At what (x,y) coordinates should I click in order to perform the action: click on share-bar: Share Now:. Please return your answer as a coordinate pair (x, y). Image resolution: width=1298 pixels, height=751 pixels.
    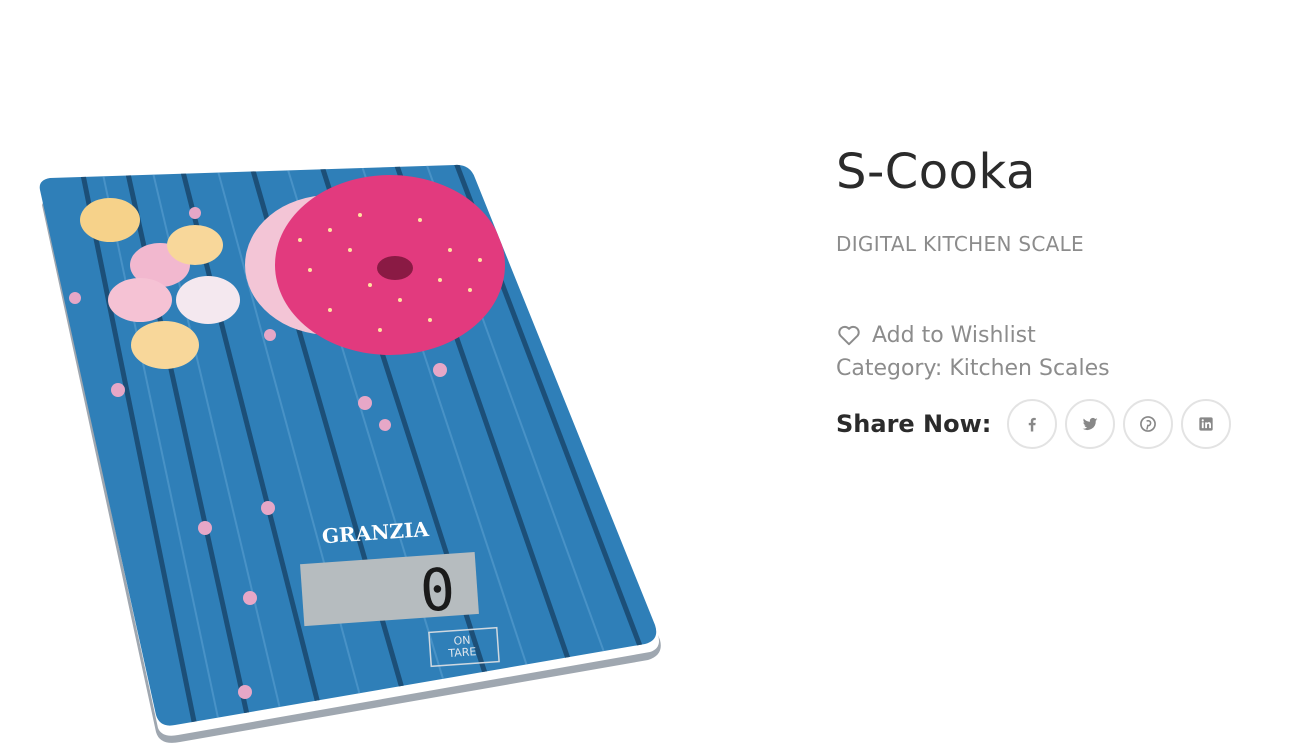
    Looking at the image, I should click on (1056, 424).